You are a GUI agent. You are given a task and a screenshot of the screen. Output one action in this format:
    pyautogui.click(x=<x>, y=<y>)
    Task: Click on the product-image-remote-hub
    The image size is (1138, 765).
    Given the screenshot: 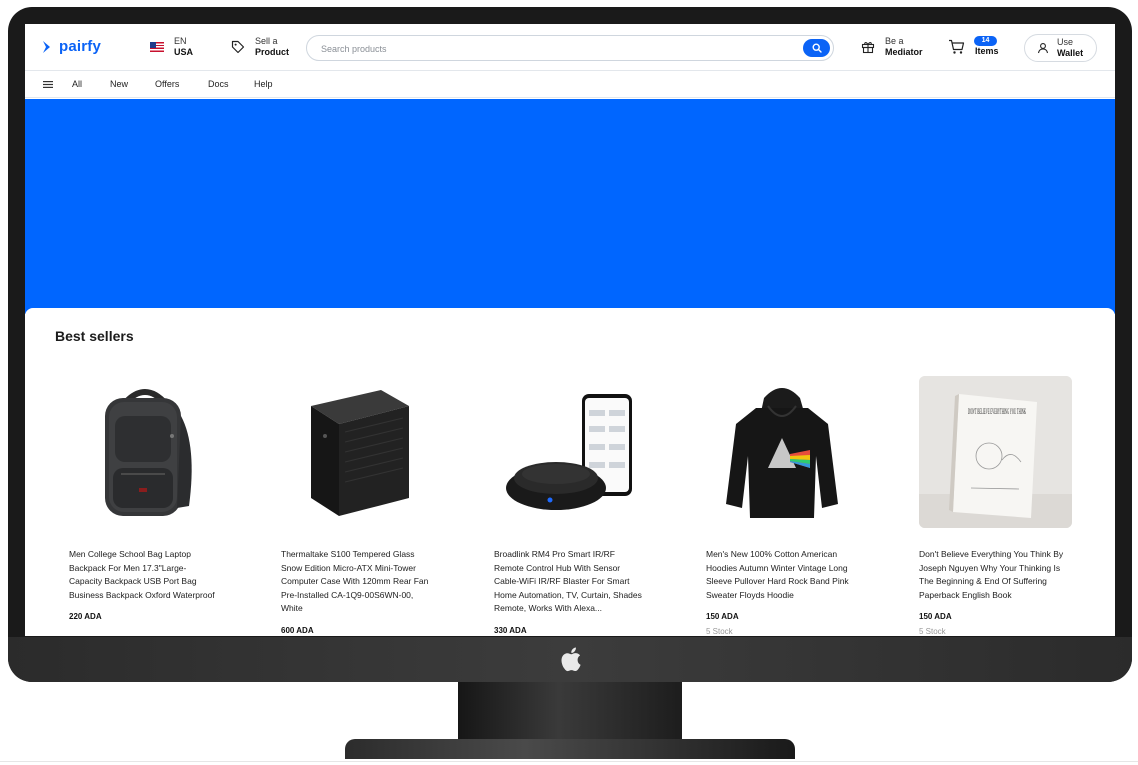 What is the action you would take?
    pyautogui.click(x=570, y=452)
    